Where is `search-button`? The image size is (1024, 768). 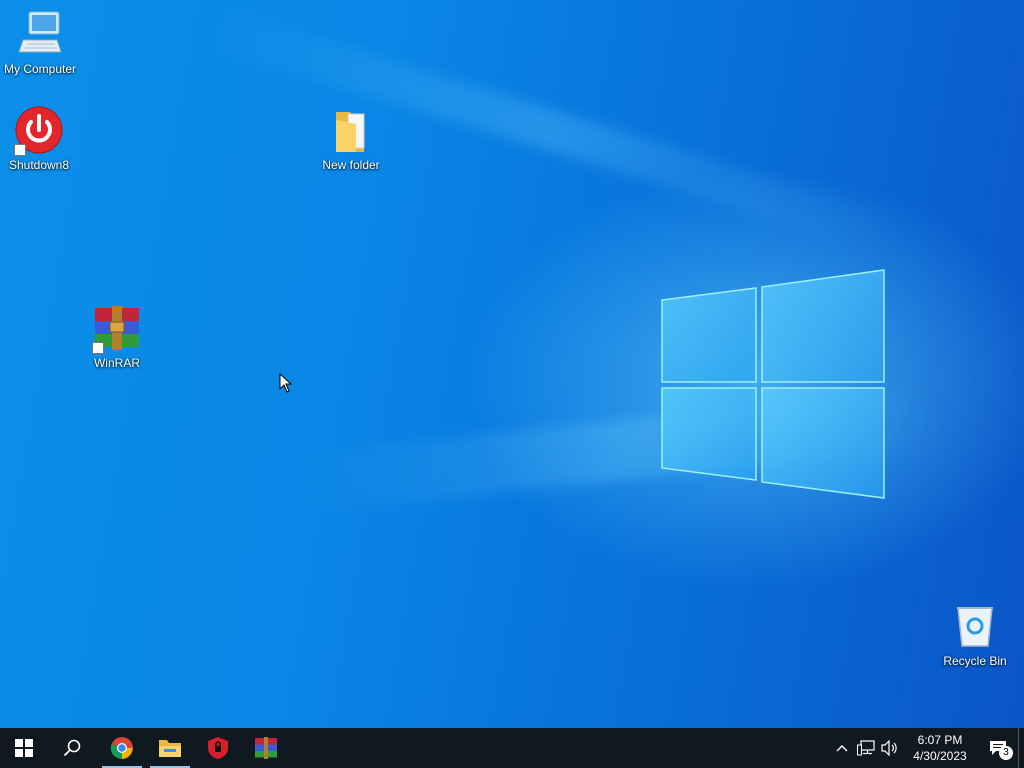 search-button is located at coordinates (72, 748).